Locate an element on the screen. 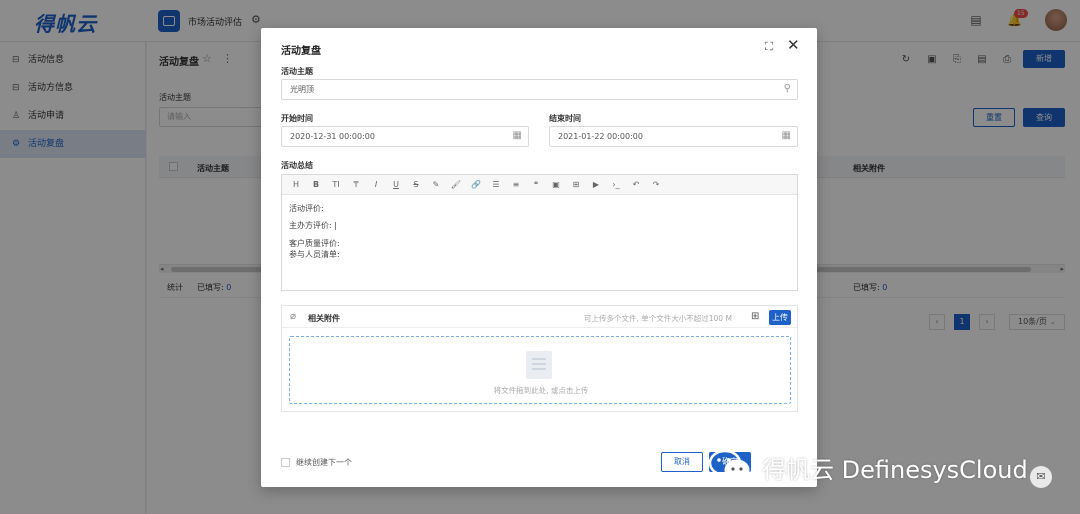 The height and width of the screenshot is (514, 1080). dropzone-text: 将文件拖到此处, 或点击上传 is located at coordinates (541, 390).